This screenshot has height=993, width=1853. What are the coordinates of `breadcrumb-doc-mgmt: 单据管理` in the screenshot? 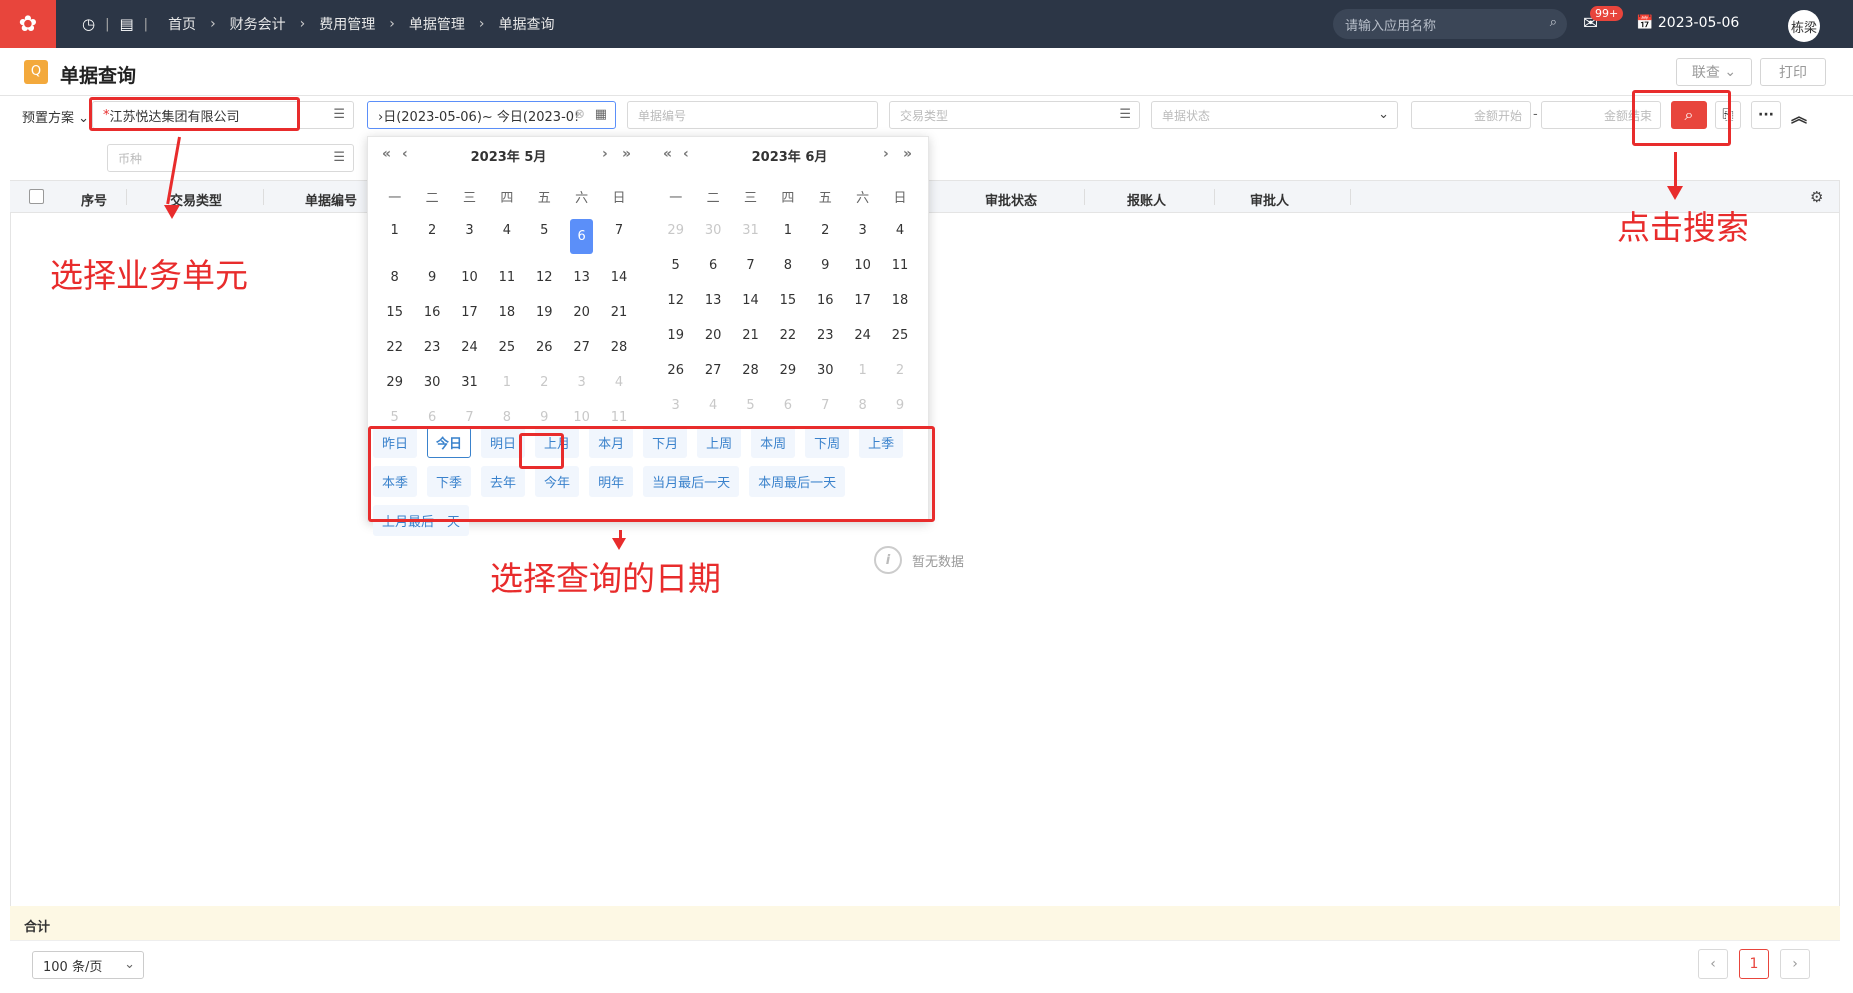 It's located at (437, 24).